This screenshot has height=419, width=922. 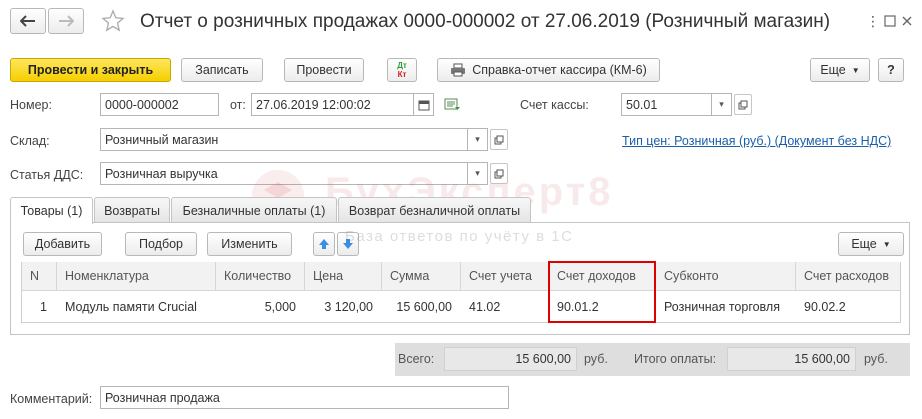 I want to click on dds-dropdown: ▾, so click(x=478, y=173).